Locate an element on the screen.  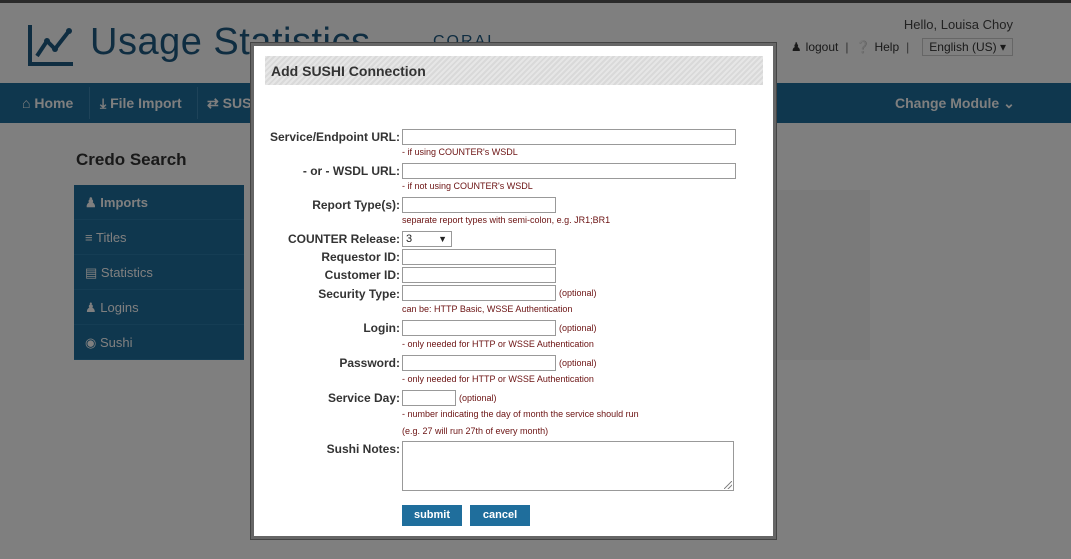
login-input is located at coordinates (479, 328).